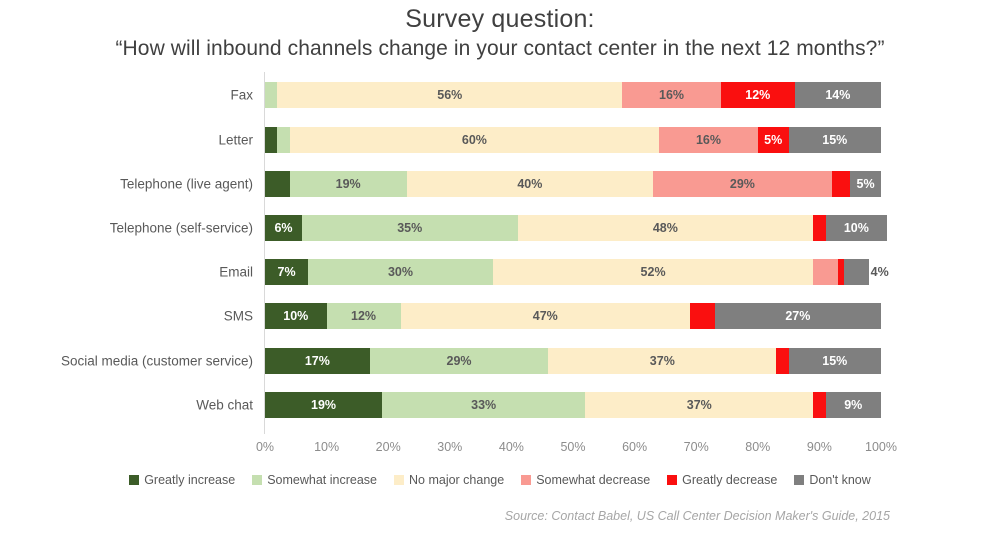 This screenshot has height=534, width=1000. I want to click on category-label: Social media (customer service), so click(156, 361).